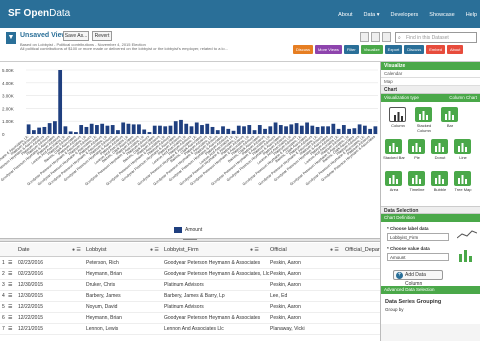  What do you see at coordinates (393, 146) in the screenshot?
I see `chart-type-stacked-bar` at bounding box center [393, 146].